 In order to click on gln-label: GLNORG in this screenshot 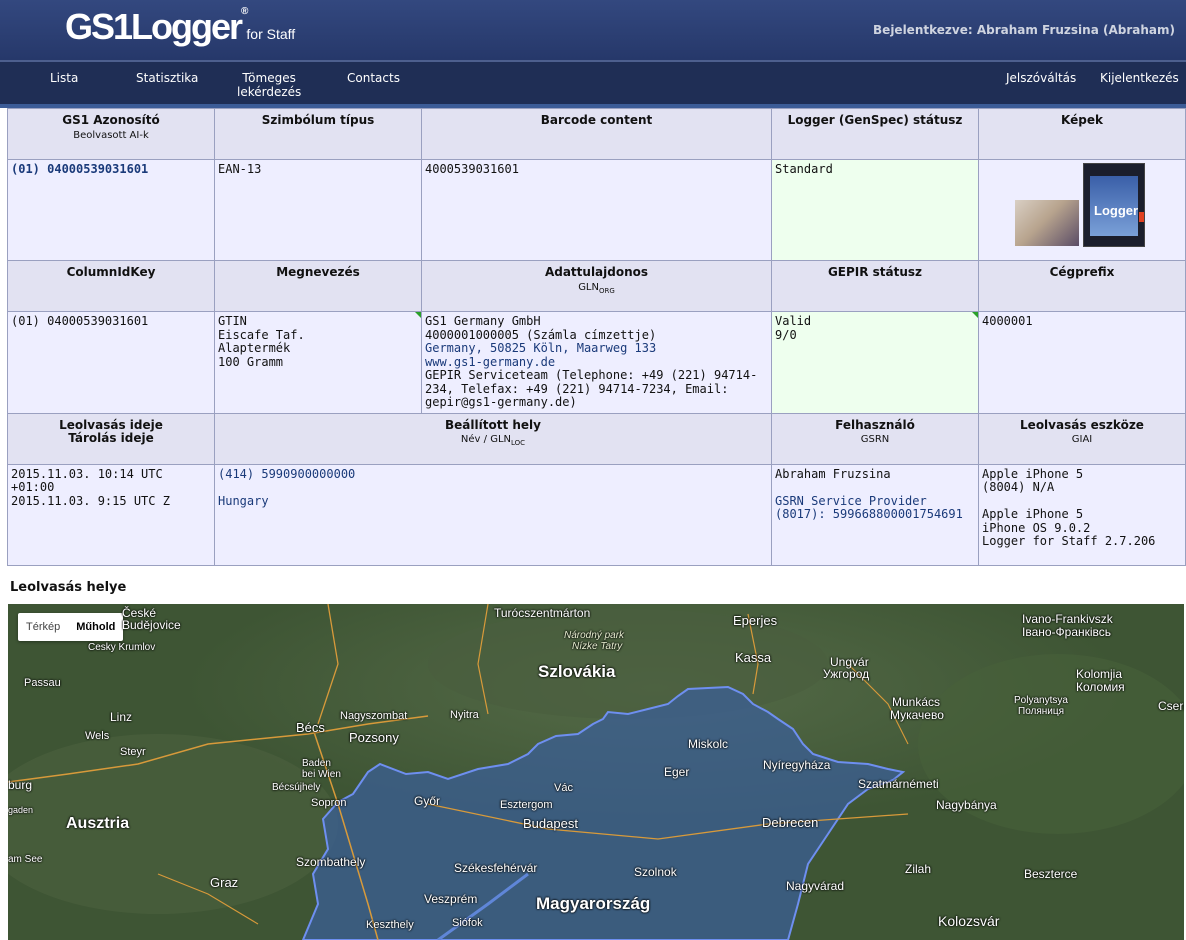, I will do `click(596, 288)`.